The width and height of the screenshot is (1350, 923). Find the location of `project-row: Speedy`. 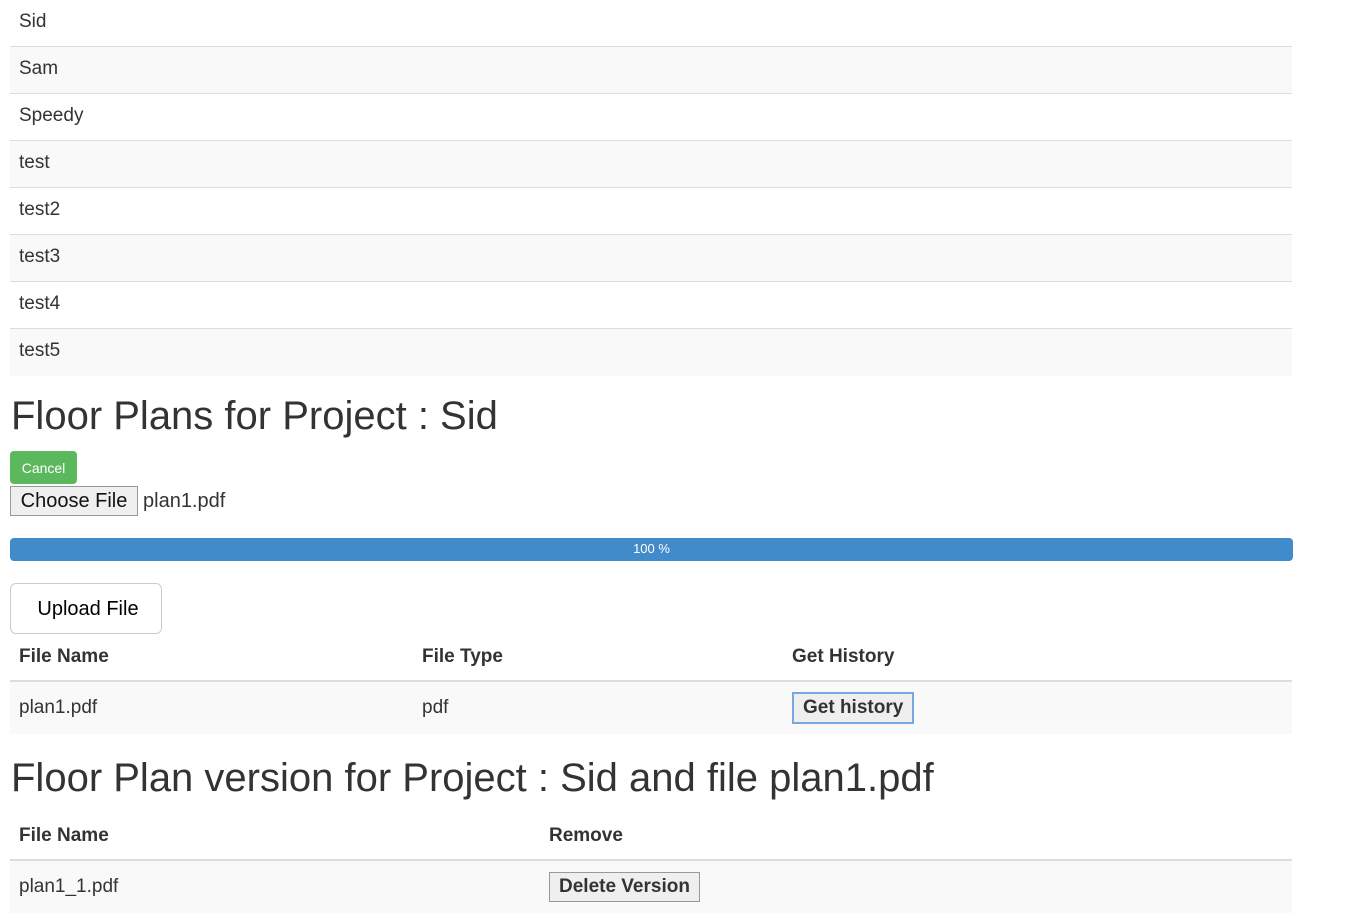

project-row: Speedy is located at coordinates (651, 117).